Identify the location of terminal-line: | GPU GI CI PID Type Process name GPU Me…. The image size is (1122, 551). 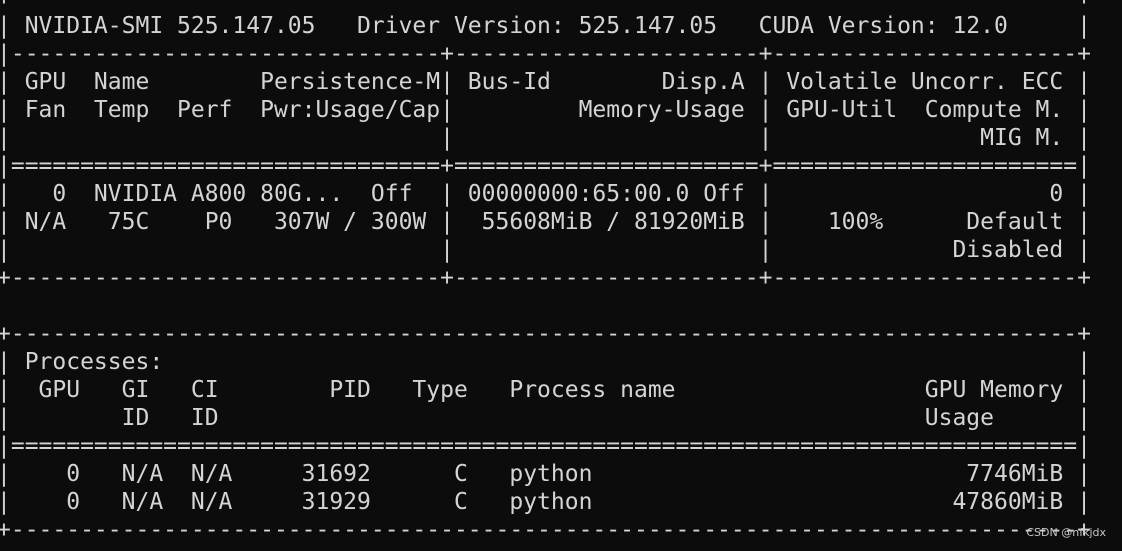
(545, 390).